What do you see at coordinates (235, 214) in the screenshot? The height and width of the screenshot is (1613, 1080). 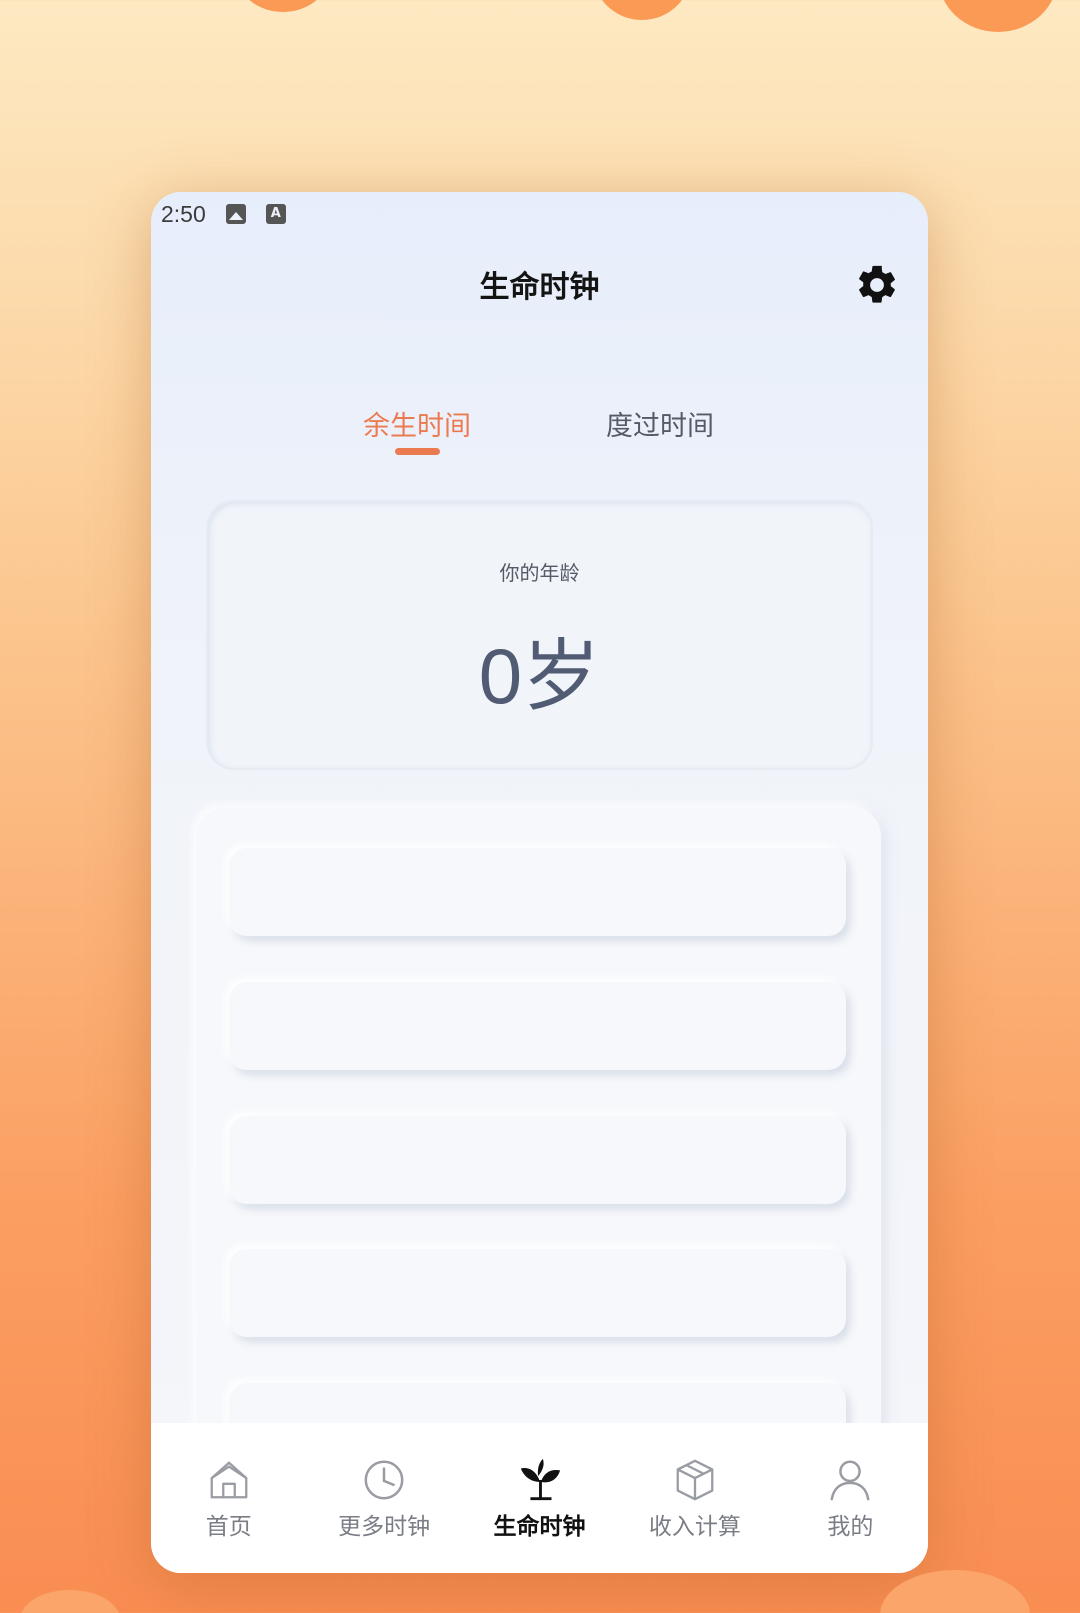 I see `image-icon` at bounding box center [235, 214].